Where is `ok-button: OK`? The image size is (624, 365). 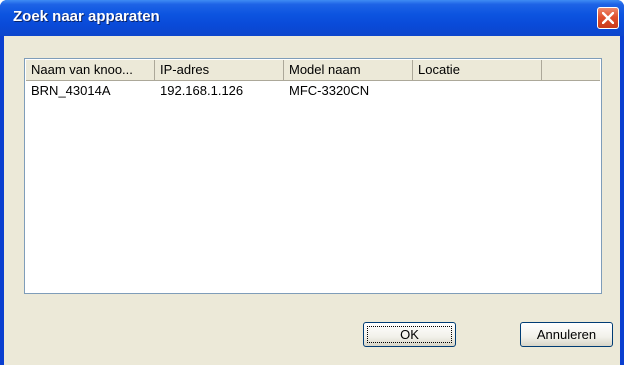 ok-button: OK is located at coordinates (409, 334).